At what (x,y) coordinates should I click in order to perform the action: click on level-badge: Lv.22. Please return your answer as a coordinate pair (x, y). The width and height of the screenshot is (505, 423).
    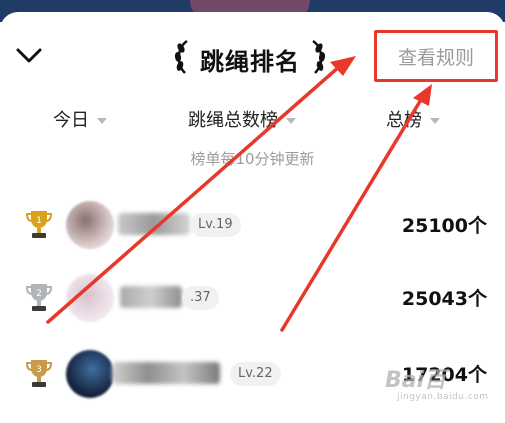
    Looking at the image, I should click on (255, 374).